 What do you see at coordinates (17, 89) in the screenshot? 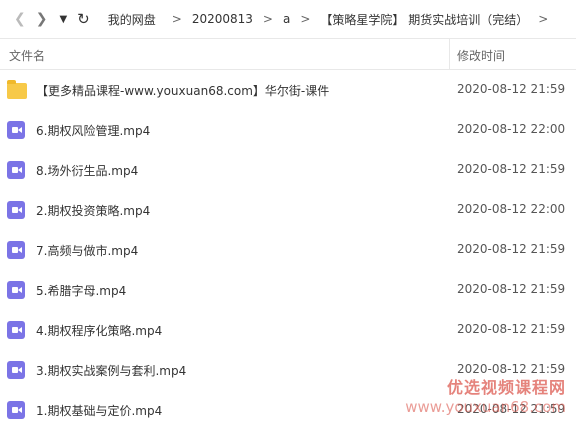
I see `folder-icon` at bounding box center [17, 89].